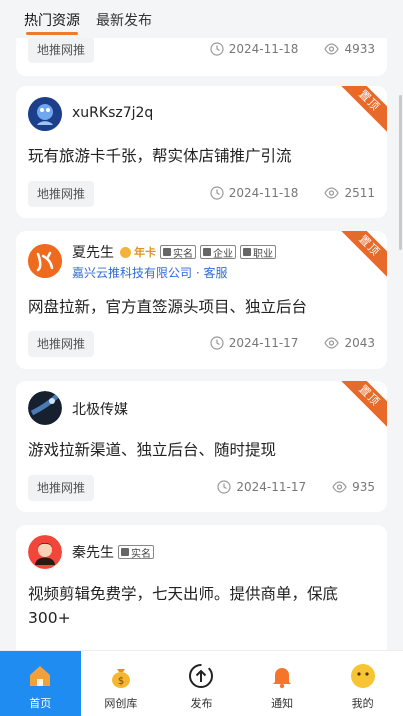  I want to click on top-tab-bar: 热门资源 最新发布, so click(201, 19).